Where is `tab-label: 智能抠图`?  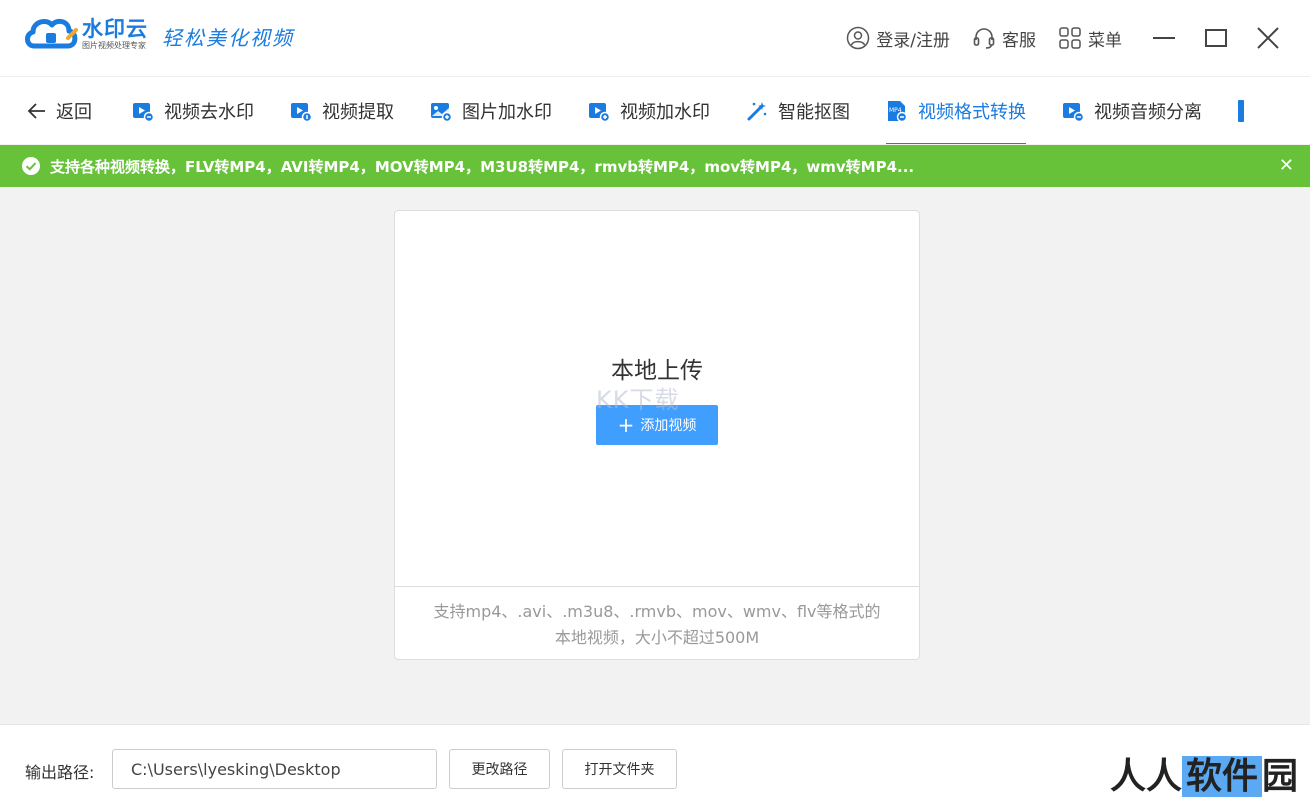 tab-label: 智能抠图 is located at coordinates (814, 112).